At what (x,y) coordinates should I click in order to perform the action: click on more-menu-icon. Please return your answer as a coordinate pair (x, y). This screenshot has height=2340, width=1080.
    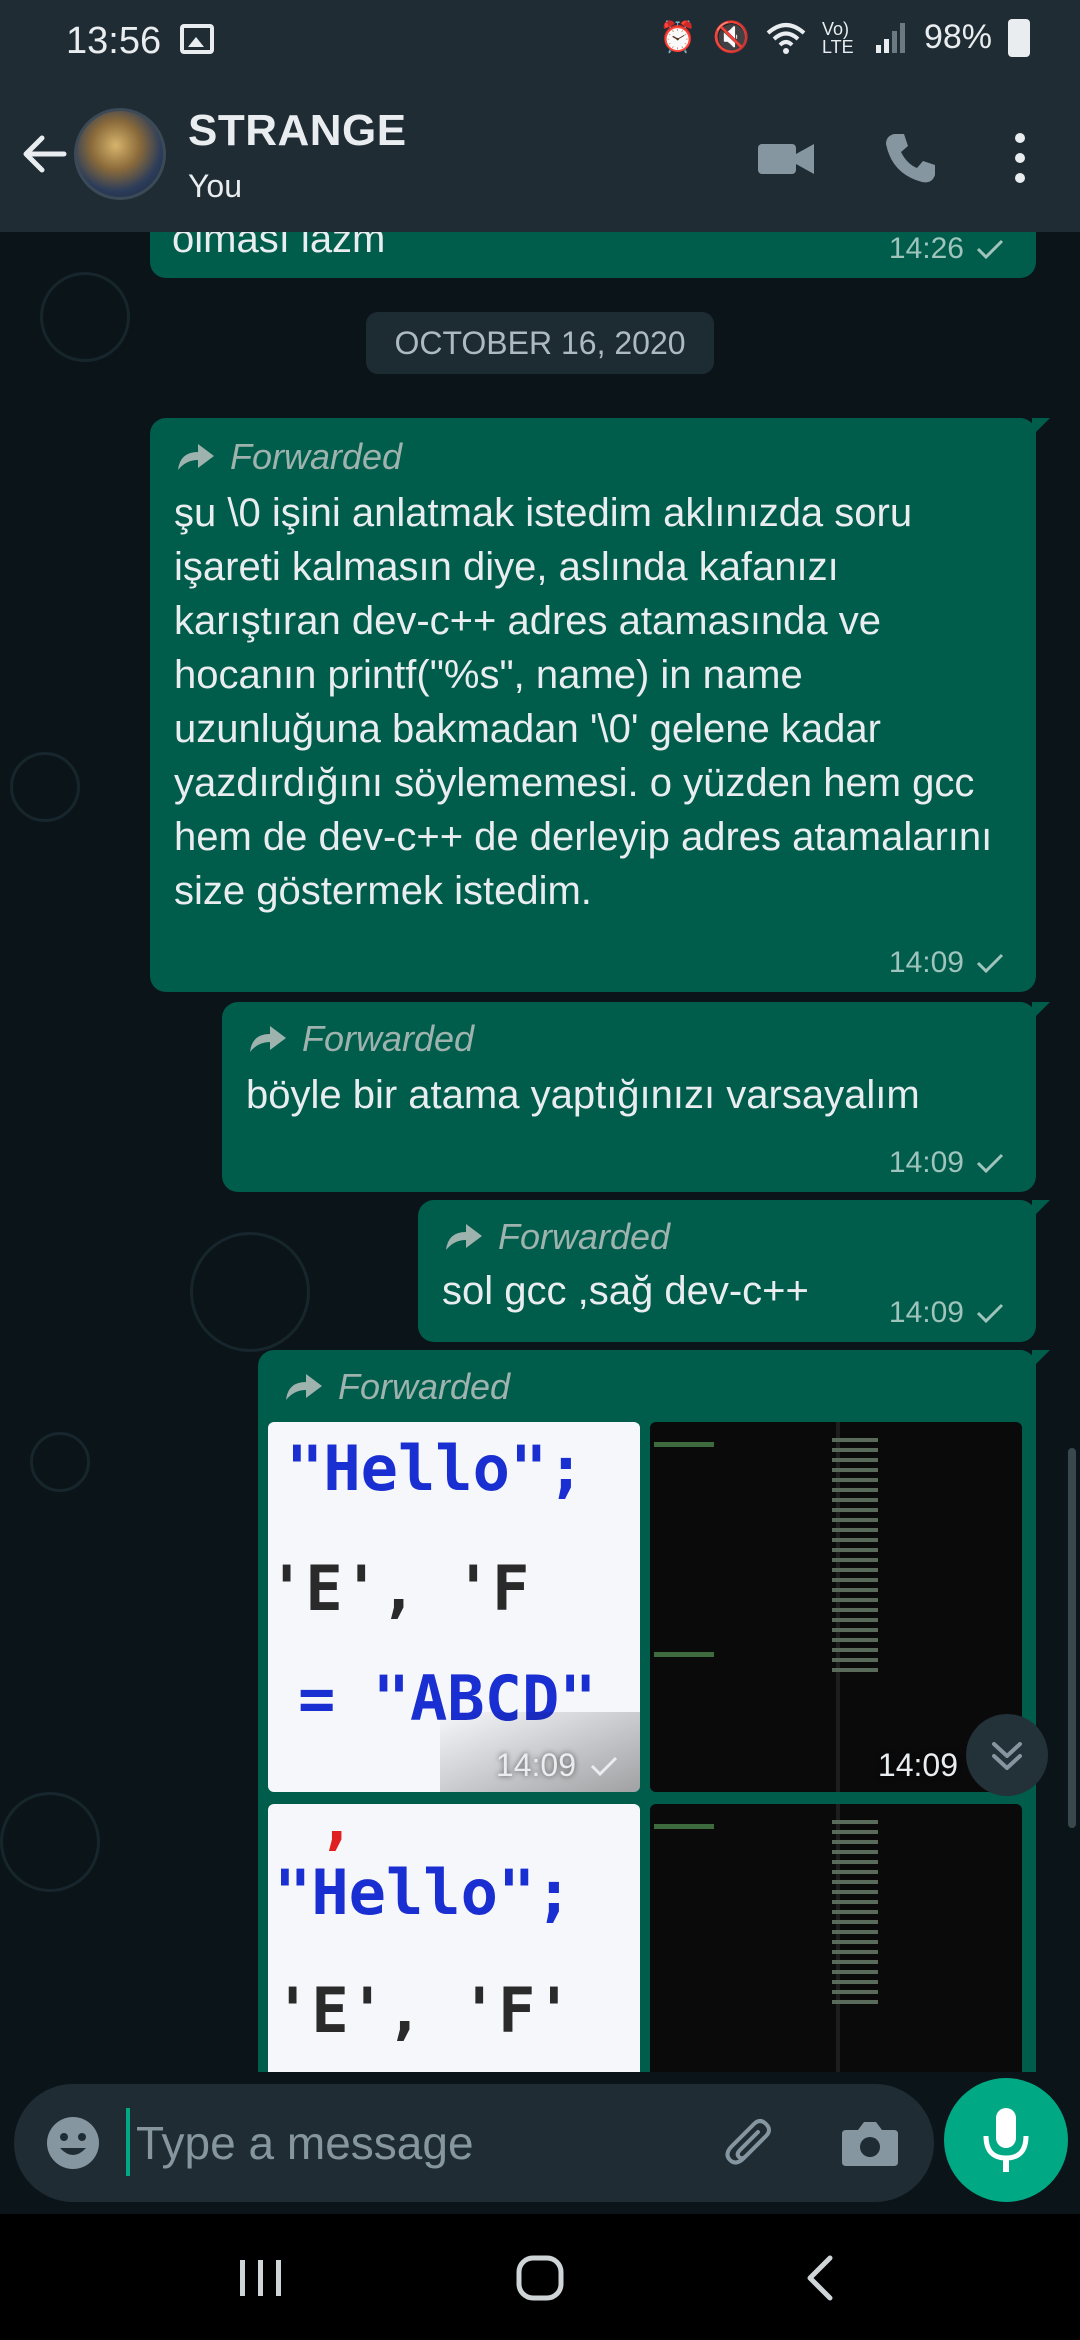
    Looking at the image, I should click on (1020, 158).